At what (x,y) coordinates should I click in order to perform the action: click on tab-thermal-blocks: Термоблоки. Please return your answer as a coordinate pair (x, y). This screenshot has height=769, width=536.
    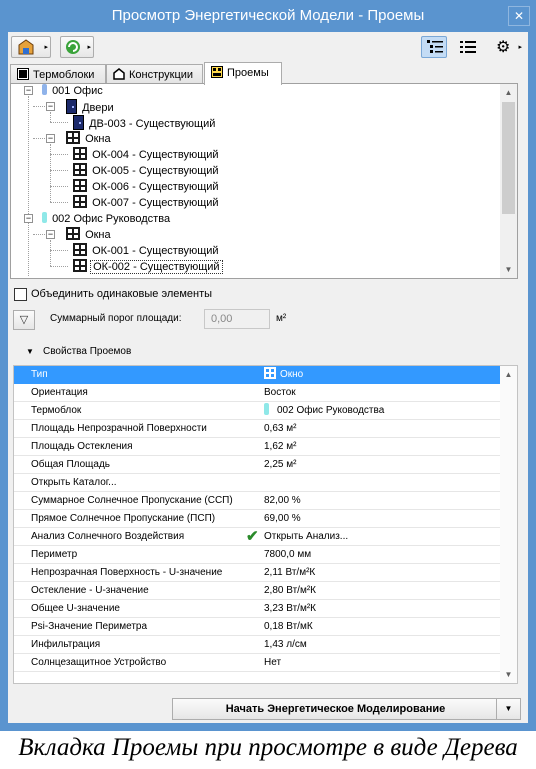
    Looking at the image, I should click on (58, 74).